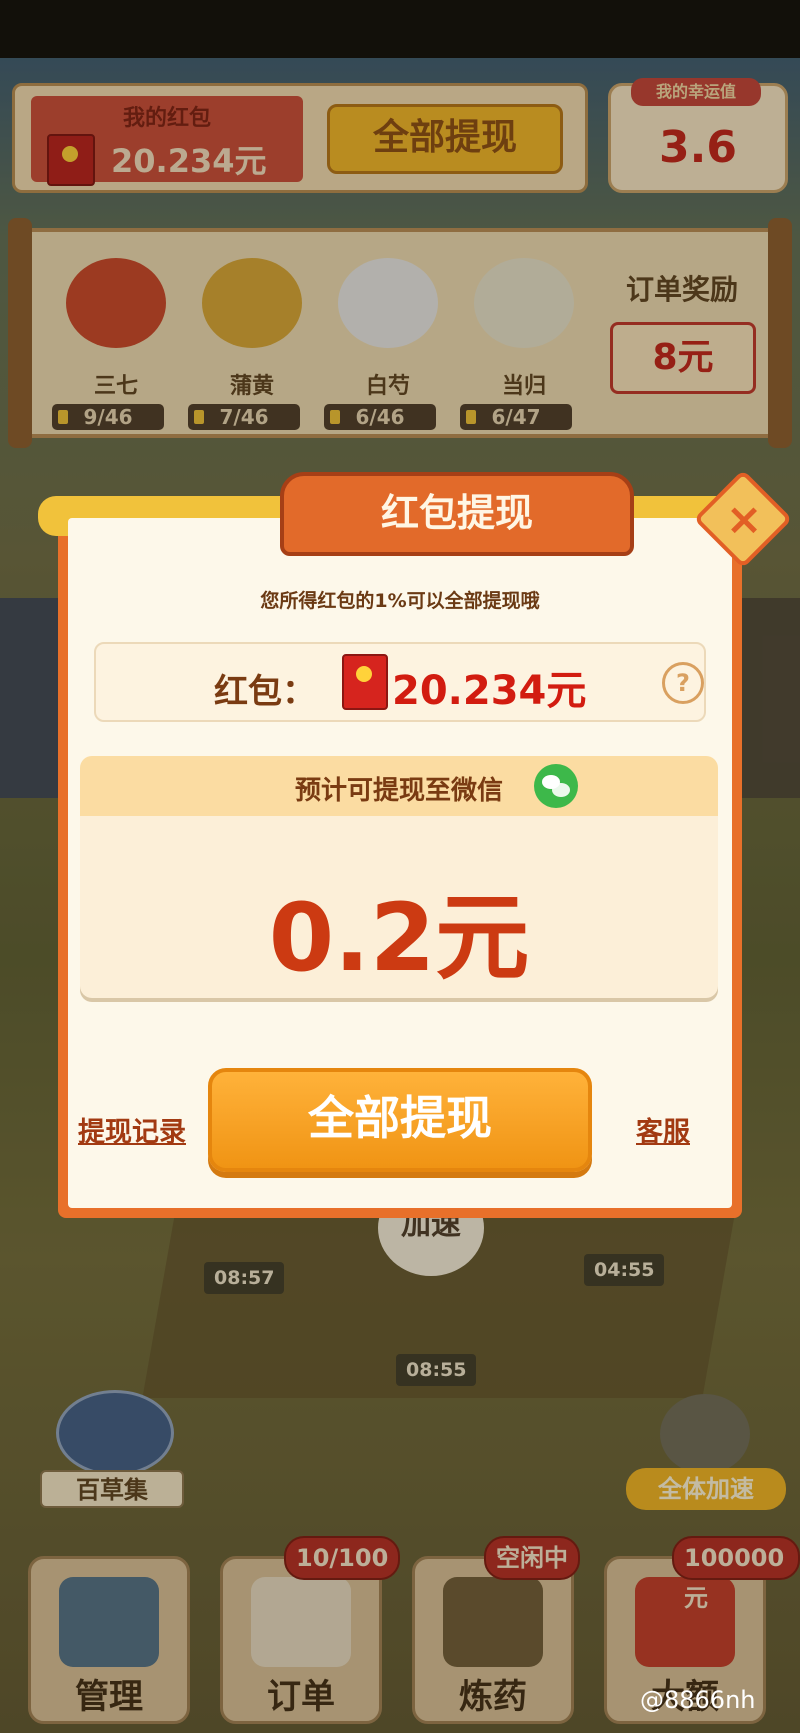 This screenshot has height=1733, width=800. I want to click on customer-service-link: 客服, so click(663, 1129).